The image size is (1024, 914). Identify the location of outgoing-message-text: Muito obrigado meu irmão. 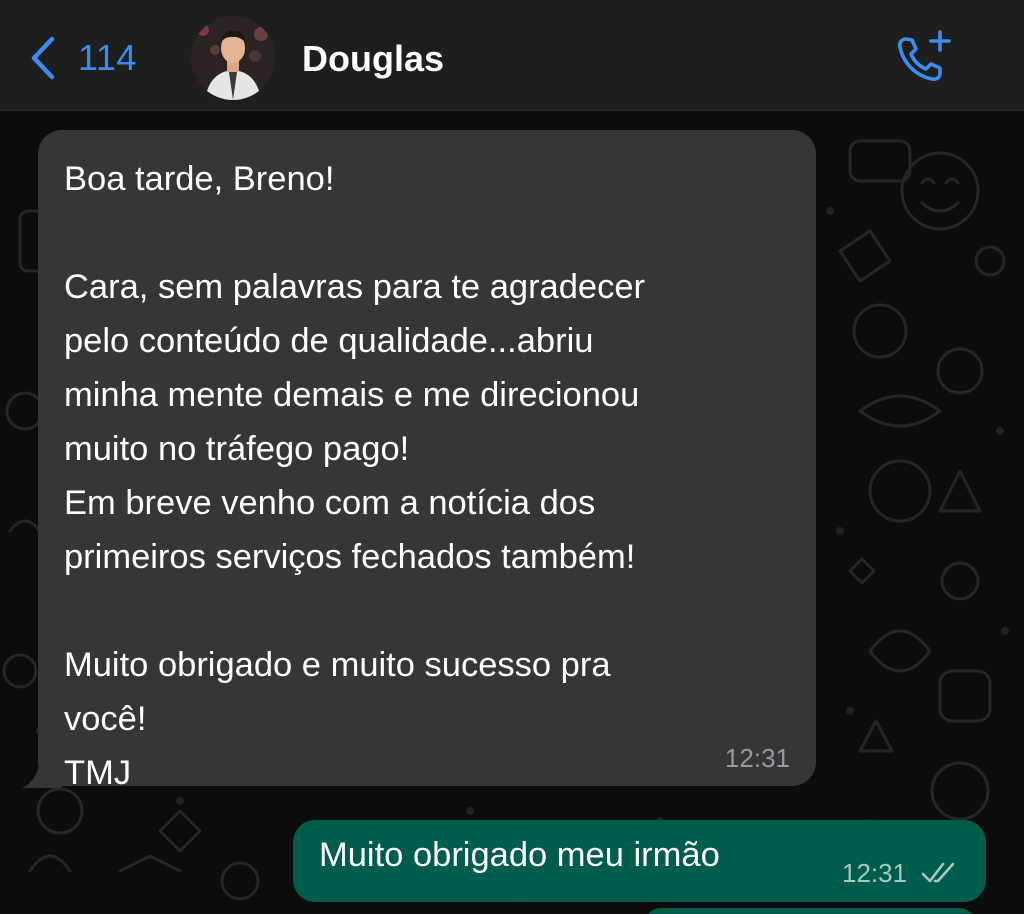
(519, 855).